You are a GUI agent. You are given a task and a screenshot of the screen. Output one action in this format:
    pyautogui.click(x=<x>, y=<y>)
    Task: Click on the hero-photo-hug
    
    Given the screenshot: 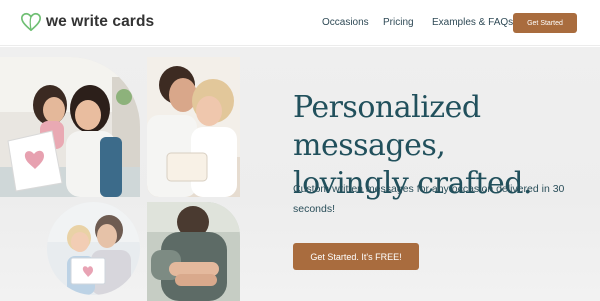 What is the action you would take?
    pyautogui.click(x=193, y=251)
    